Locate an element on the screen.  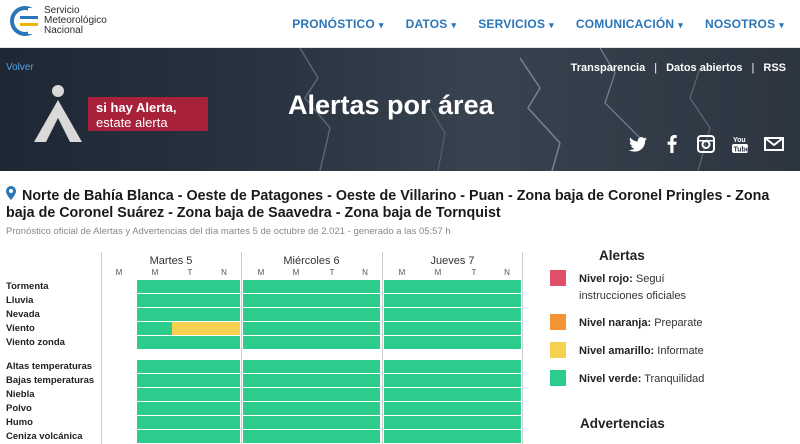
instagram-icon is located at coordinates (706, 144).